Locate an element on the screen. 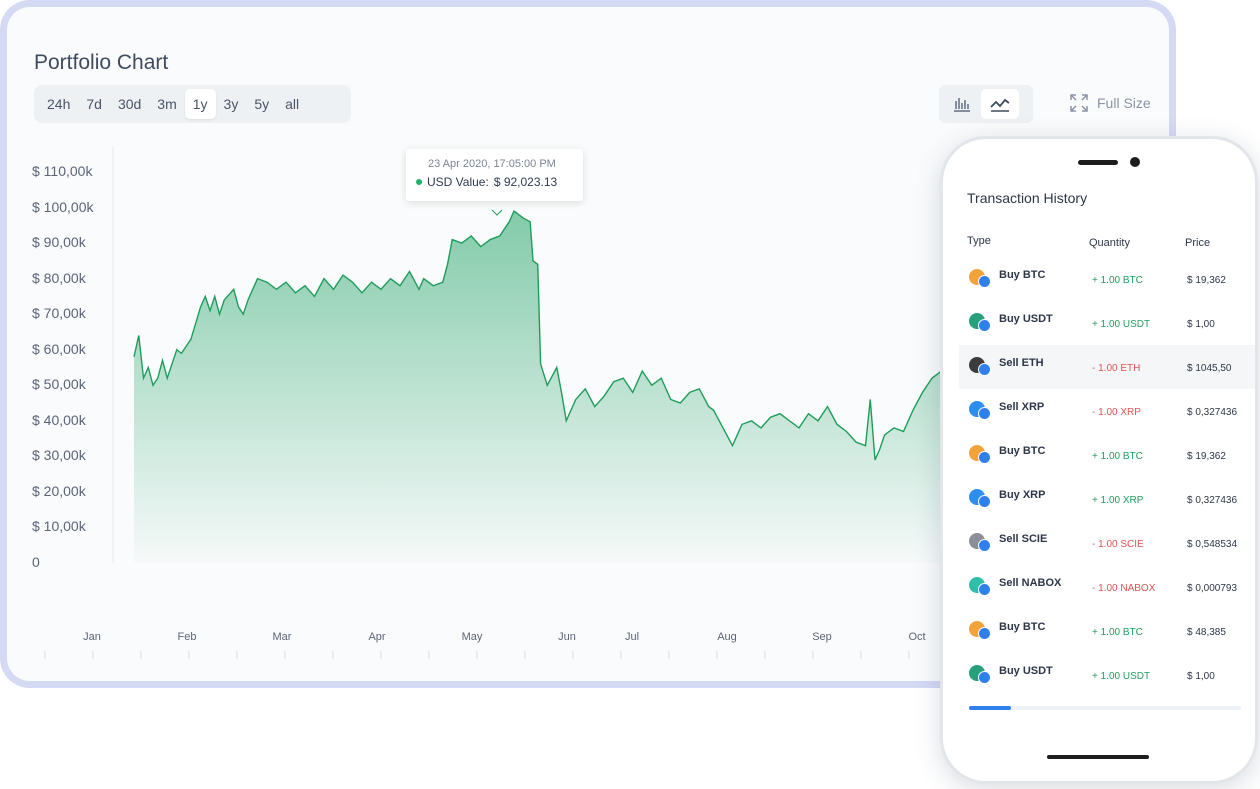 Image resolution: width=1260 pixels, height=789 pixels. transaction-row: Sell SCIE - 1.00 SCIE $ 0,548534 is located at coordinates (1107, 543).